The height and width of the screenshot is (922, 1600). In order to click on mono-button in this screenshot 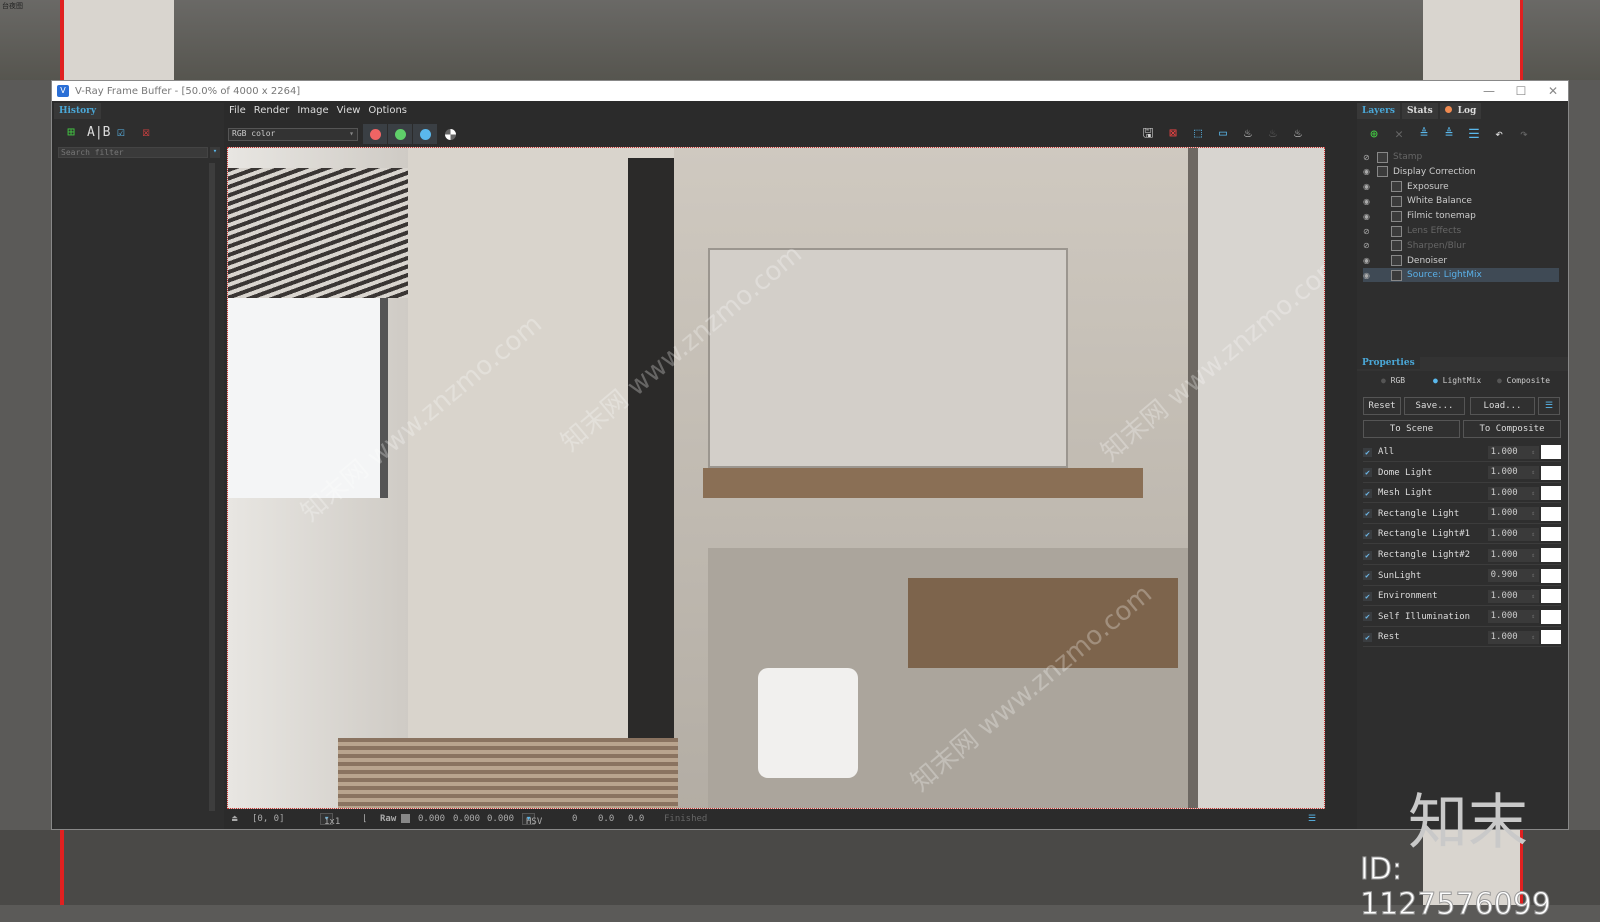, I will do `click(450, 134)`.